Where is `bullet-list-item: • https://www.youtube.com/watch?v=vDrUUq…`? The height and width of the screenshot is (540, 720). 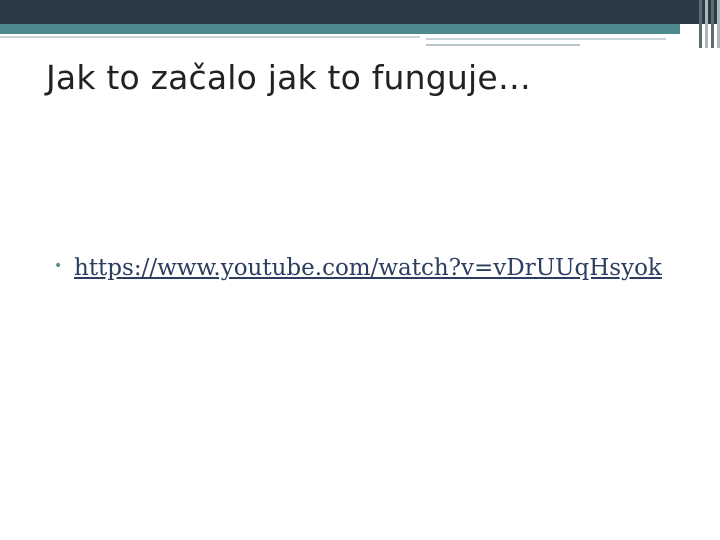 bullet-list-item: • https://www.youtube.com/watch?v=vDrUUq… is located at coordinates (369, 268).